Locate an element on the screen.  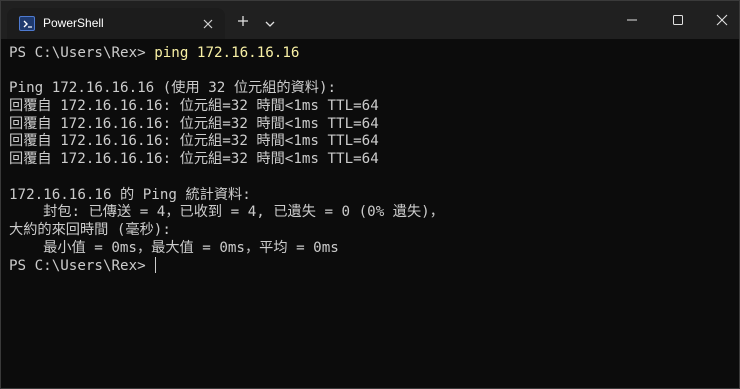
new-tab-icon is located at coordinates (243, 21).